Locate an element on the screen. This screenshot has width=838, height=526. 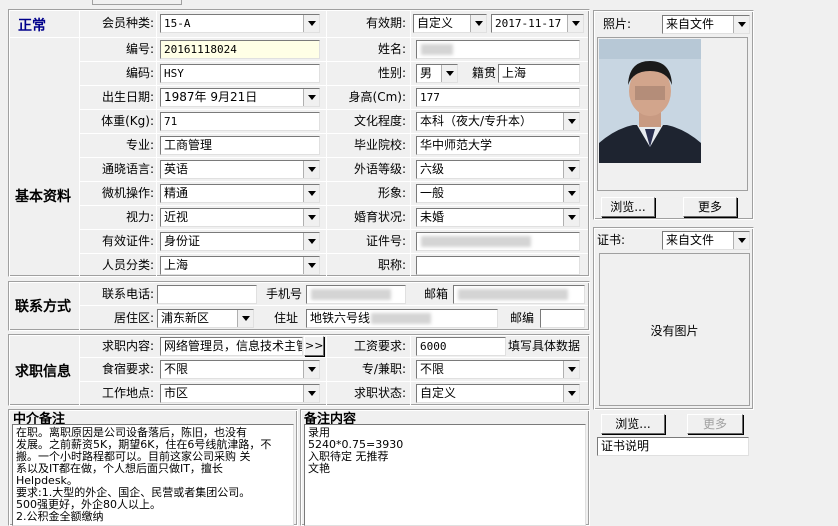
height-field: 177 is located at coordinates (498, 97).